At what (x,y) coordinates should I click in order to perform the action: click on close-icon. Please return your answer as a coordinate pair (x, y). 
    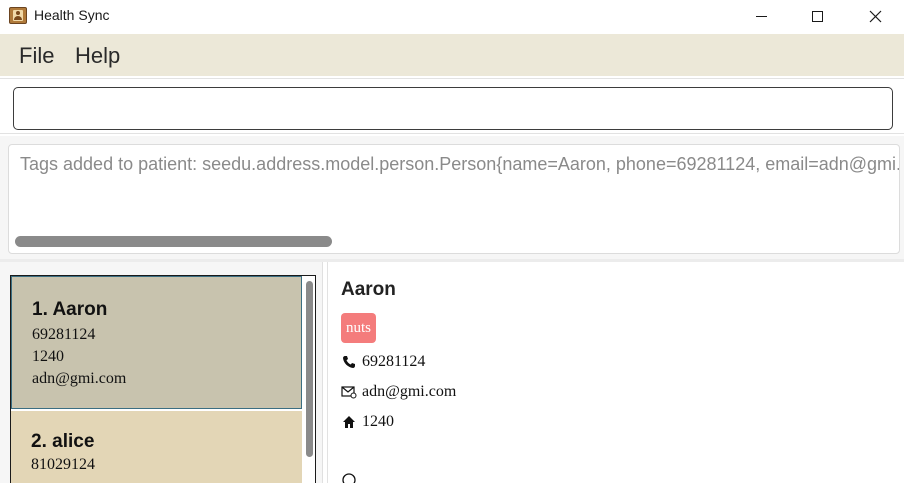
    Looking at the image, I should click on (875, 16).